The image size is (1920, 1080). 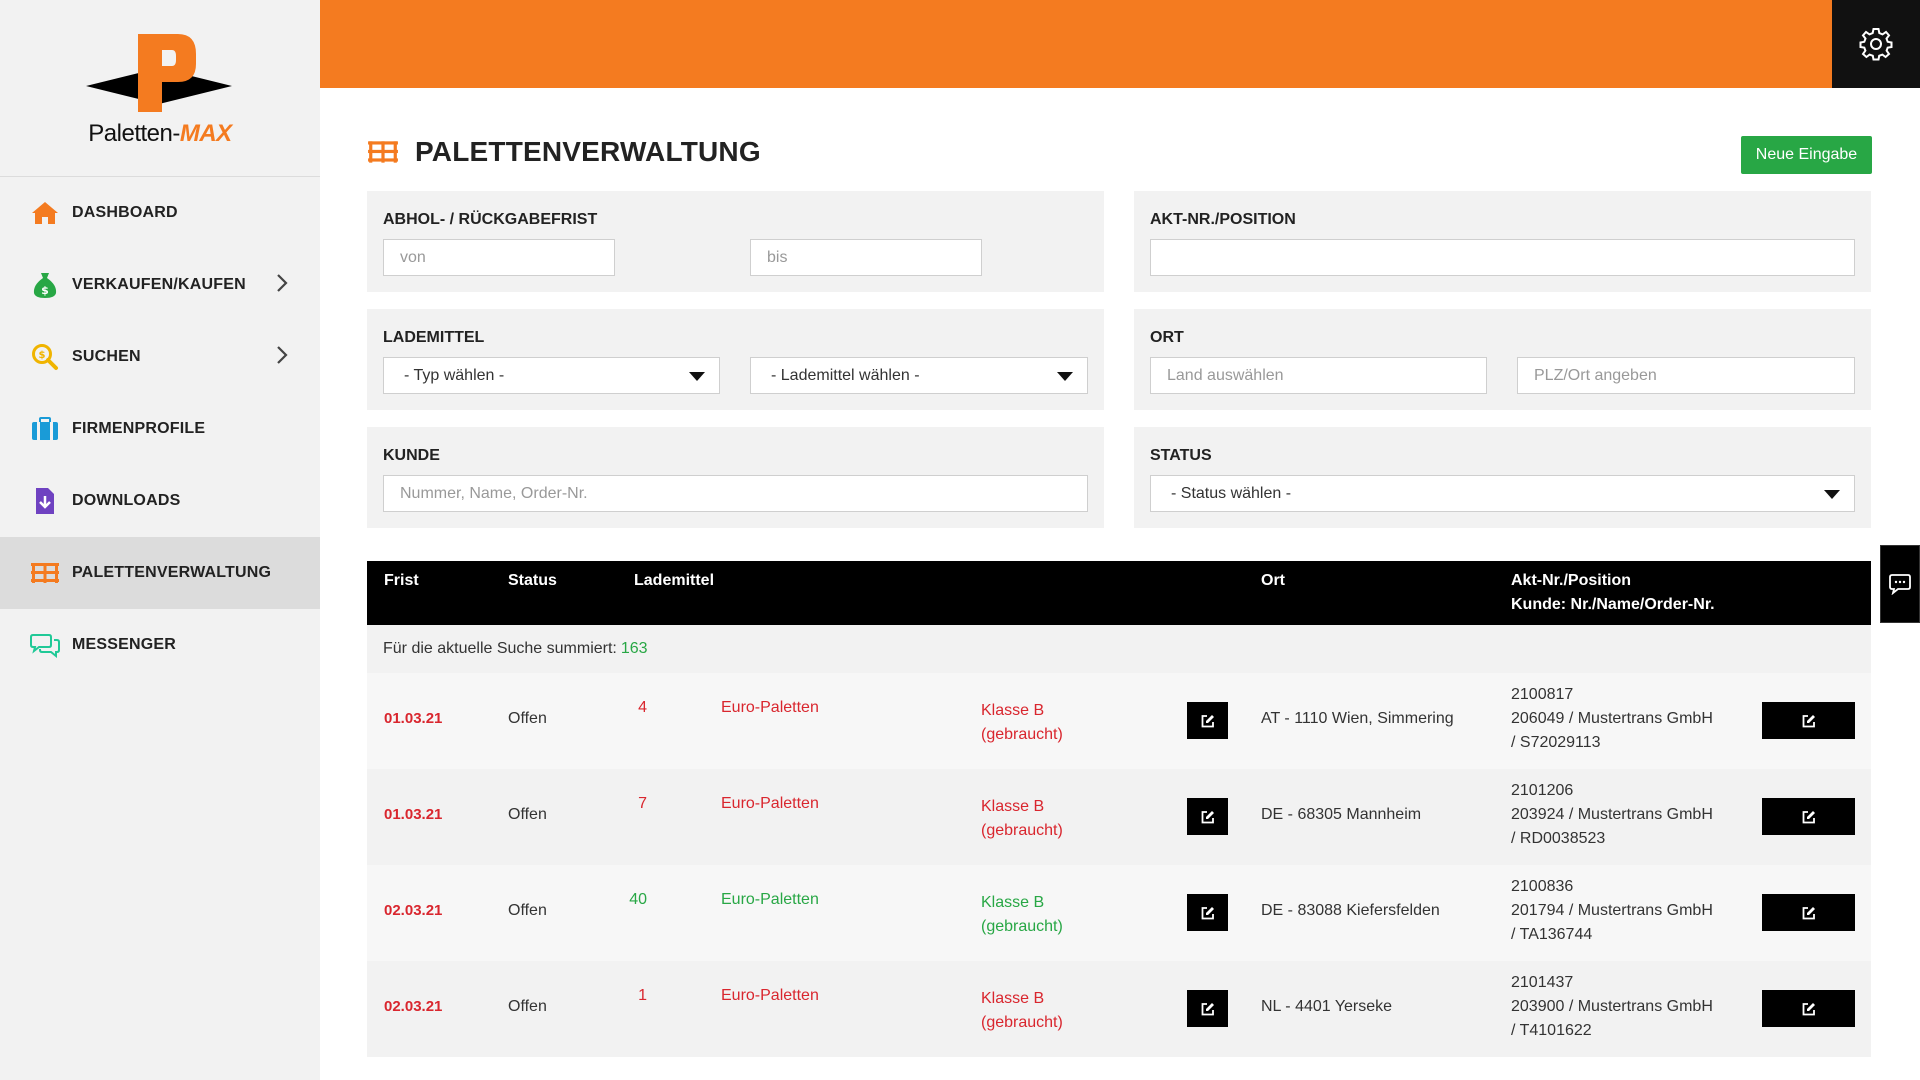 I want to click on summary-count: 163, so click(x=634, y=648).